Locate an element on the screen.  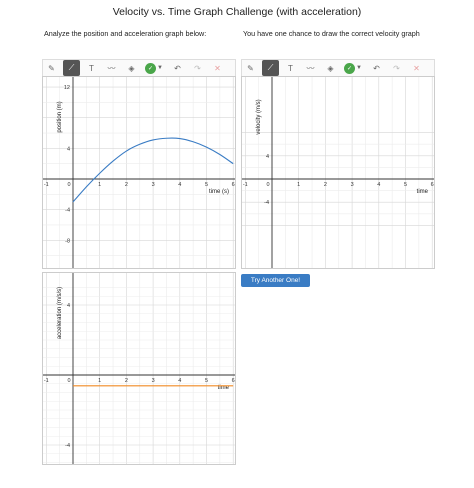
y-tick-label: 12 is located at coordinates (67, 88).